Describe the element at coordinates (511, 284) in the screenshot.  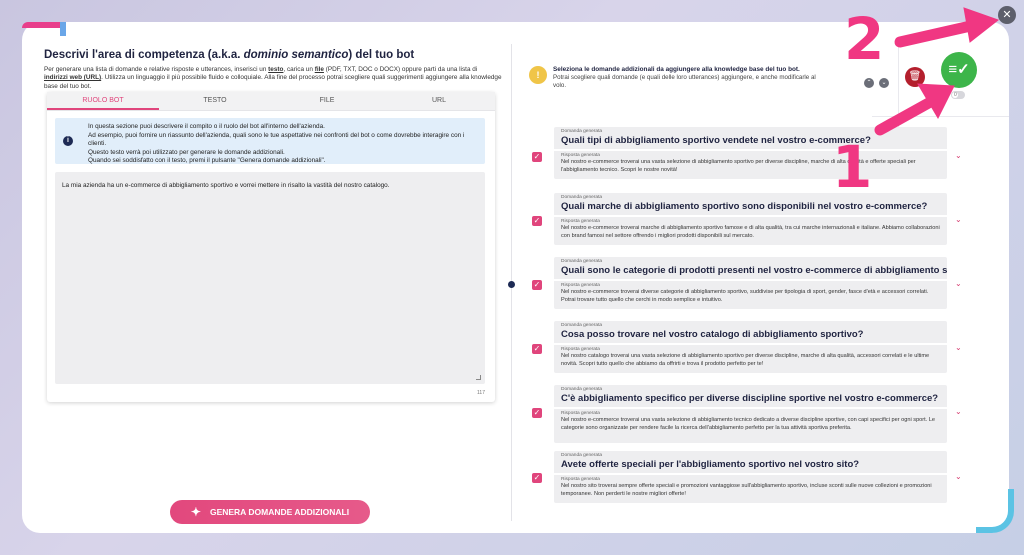
I see `divider-handle` at that location.